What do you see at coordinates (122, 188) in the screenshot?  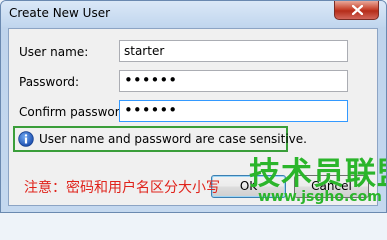 I see `annotation-note: 注意：密码和用户名区分大小写` at bounding box center [122, 188].